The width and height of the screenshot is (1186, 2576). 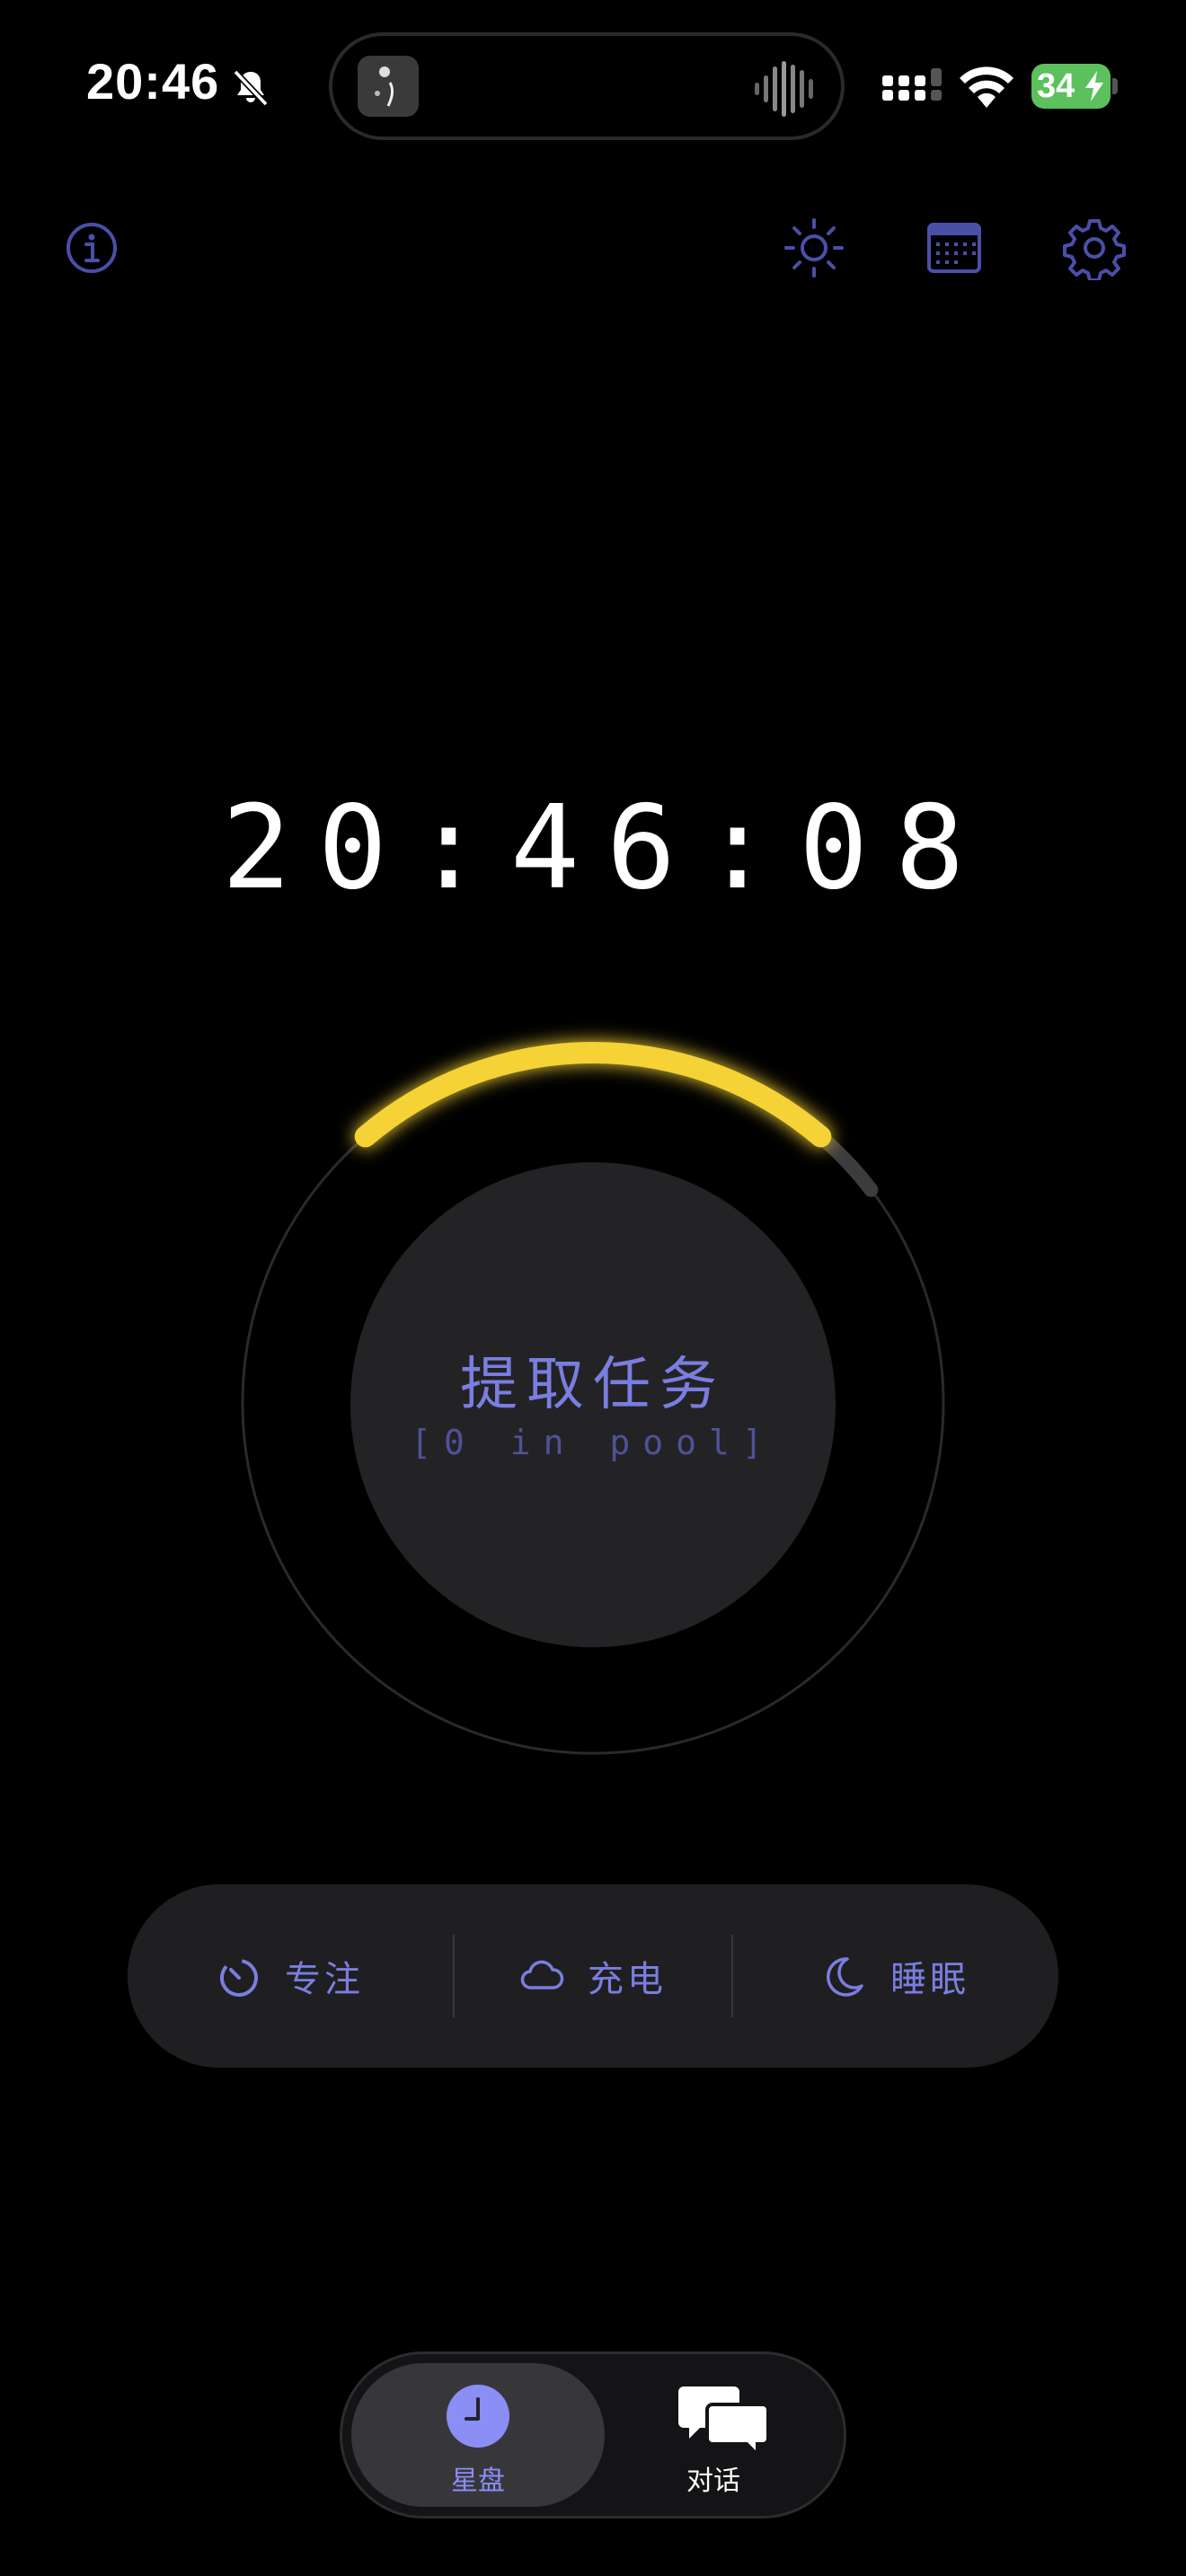 I want to click on bell-slash-icon, so click(x=251, y=88).